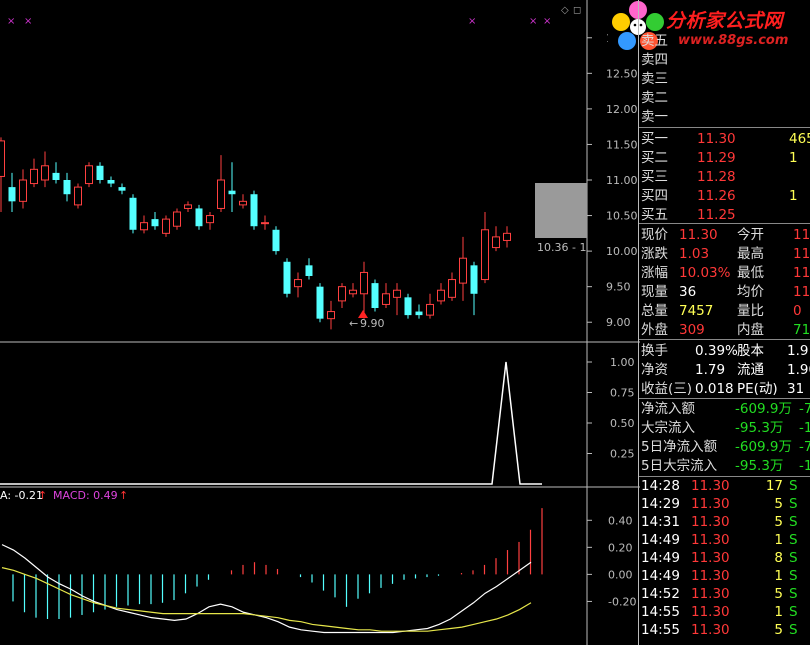 This screenshot has width=810, height=645. I want to click on flow-extra: -7, so click(804, 409).